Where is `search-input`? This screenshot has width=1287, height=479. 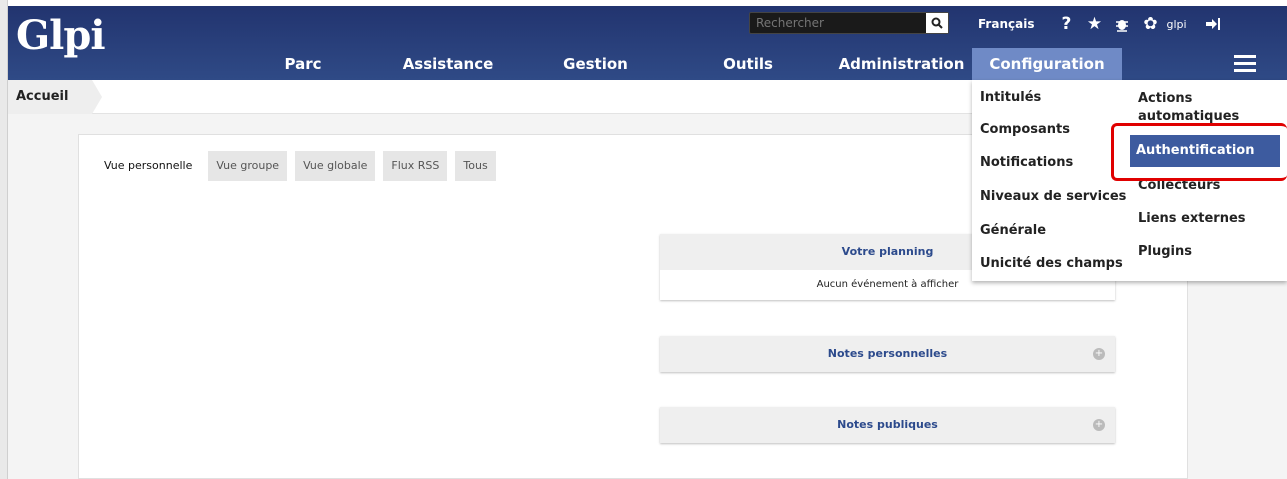 search-input is located at coordinates (837, 23).